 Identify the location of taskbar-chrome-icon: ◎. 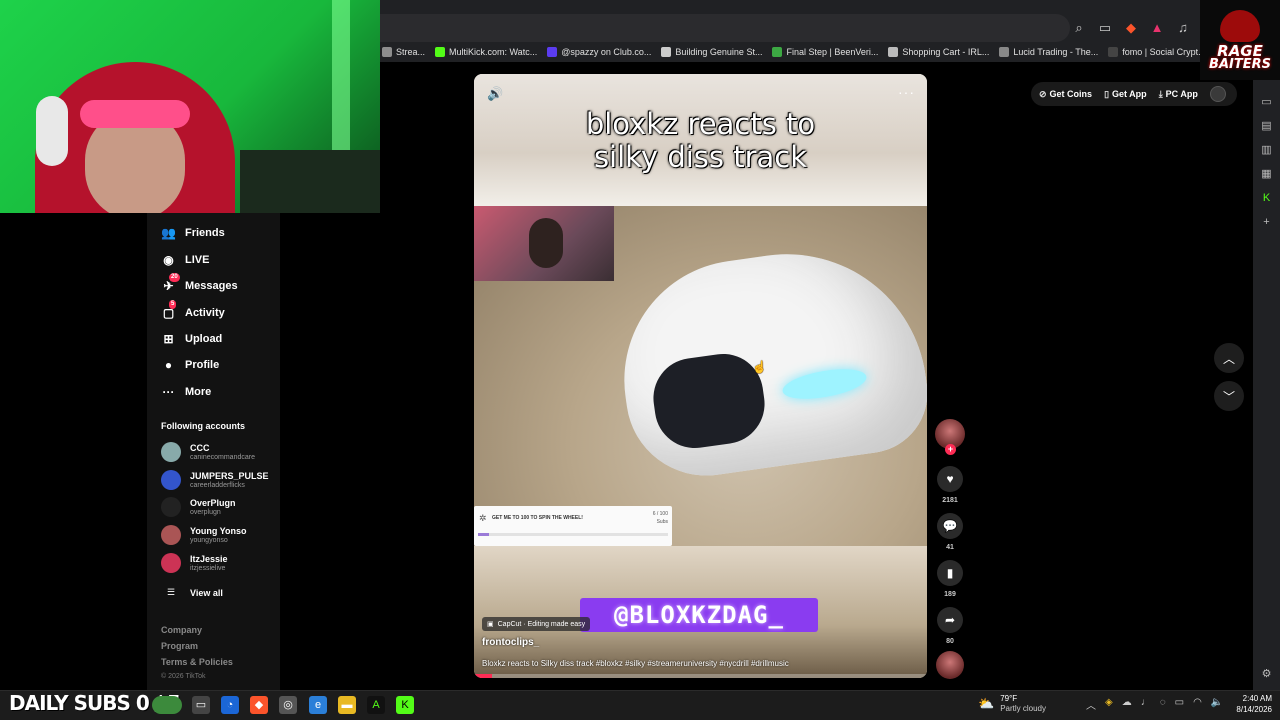
(288, 705).